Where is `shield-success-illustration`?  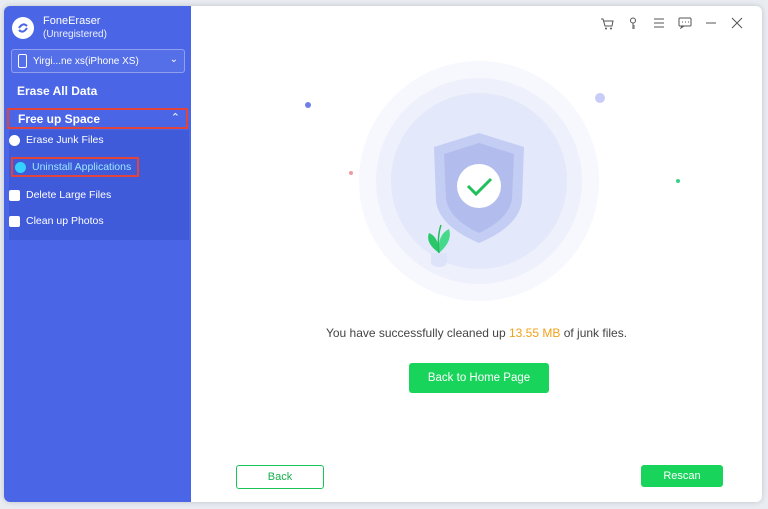 shield-success-illustration is located at coordinates (479, 181).